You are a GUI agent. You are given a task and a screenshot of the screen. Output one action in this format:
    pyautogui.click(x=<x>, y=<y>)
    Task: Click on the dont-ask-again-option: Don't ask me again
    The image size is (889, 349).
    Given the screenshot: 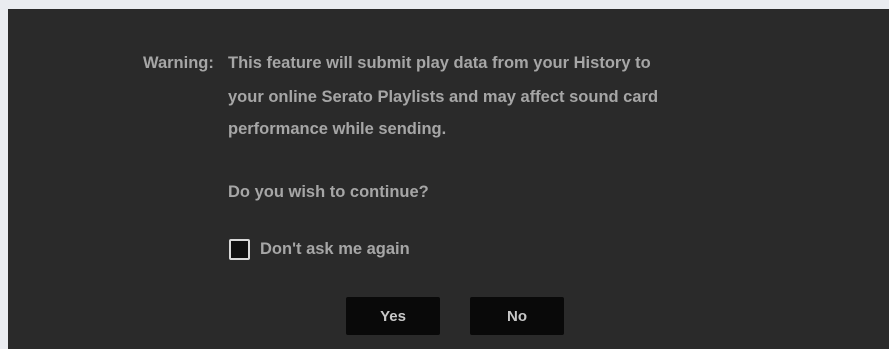 What is the action you would take?
    pyautogui.click(x=319, y=249)
    